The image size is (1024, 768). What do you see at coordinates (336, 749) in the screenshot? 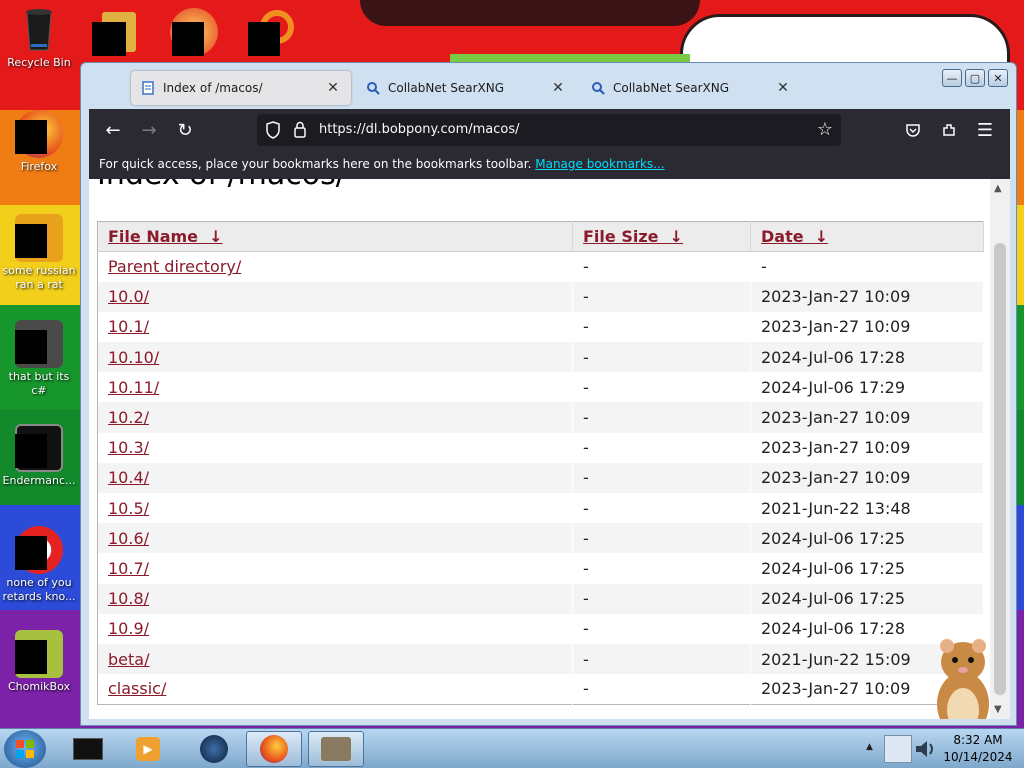
I see `taskbar-app-icon` at bounding box center [336, 749].